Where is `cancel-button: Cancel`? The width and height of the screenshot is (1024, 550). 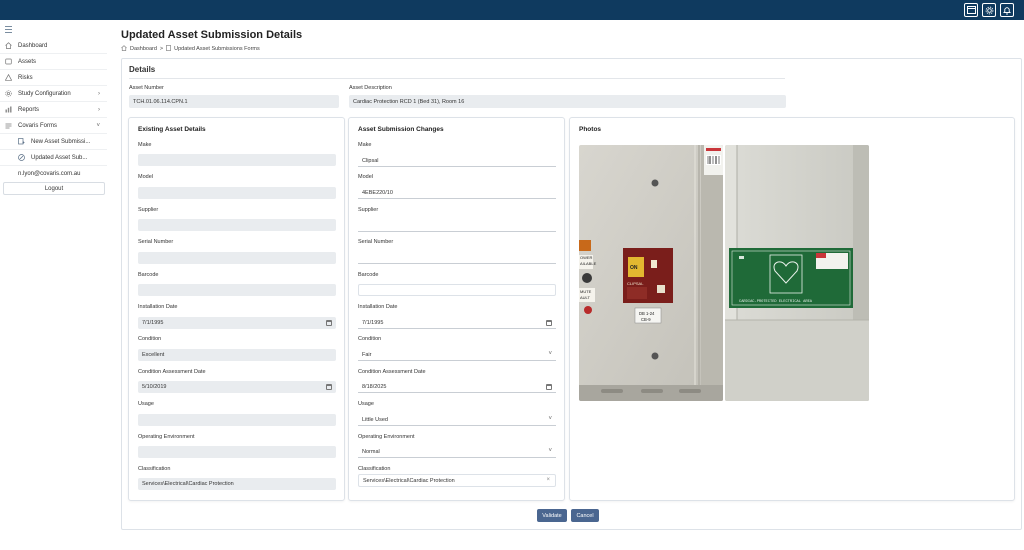
cancel-button: Cancel is located at coordinates (585, 515).